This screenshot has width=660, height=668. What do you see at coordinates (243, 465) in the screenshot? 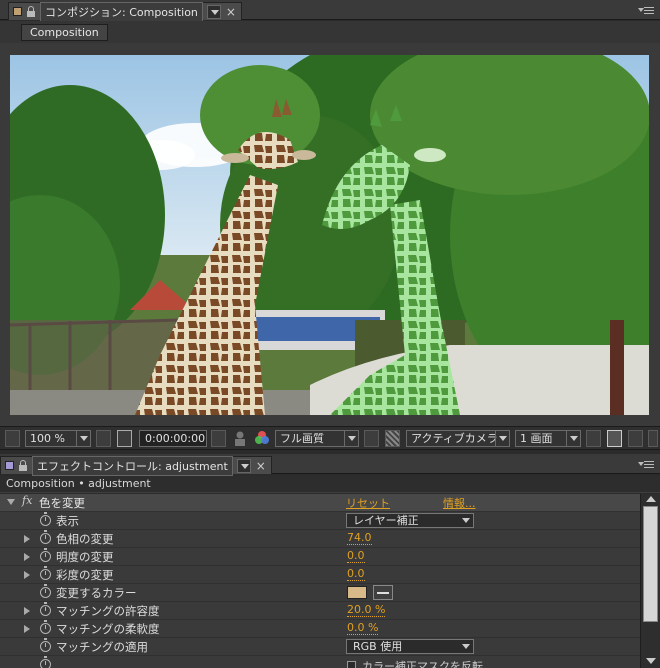
I see `layer-dropdown-icon` at bounding box center [243, 465].